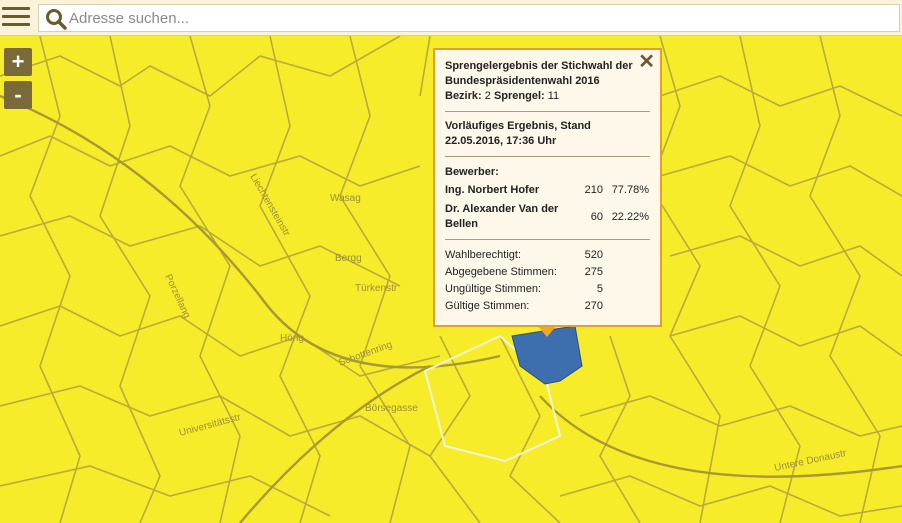 The image size is (902, 523). What do you see at coordinates (501, 272) in the screenshot?
I see `stat-label: Abgegebene Stimmen:` at bounding box center [501, 272].